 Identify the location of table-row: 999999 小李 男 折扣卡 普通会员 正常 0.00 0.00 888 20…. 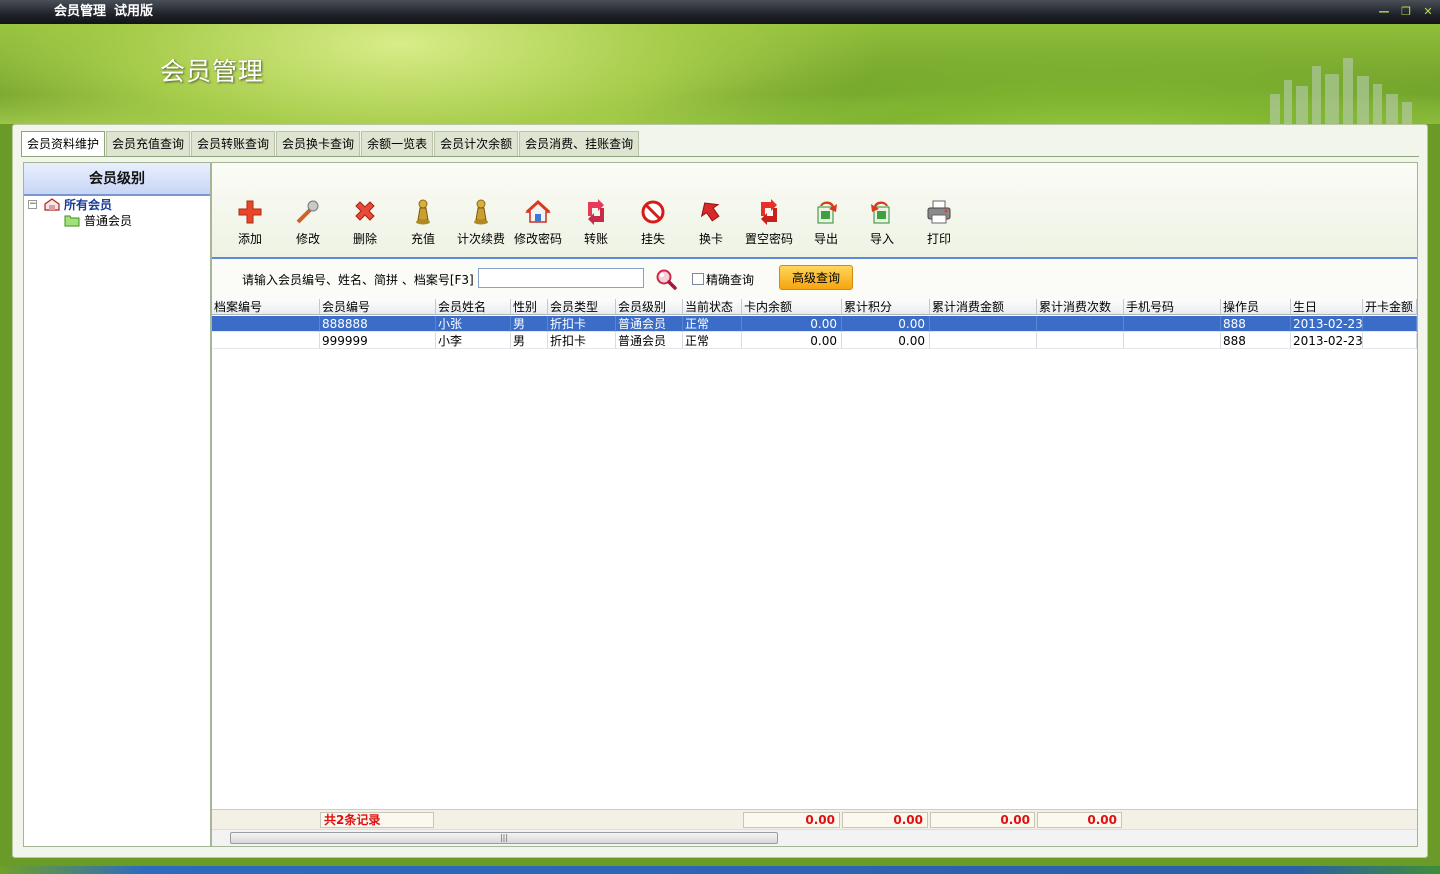
(814, 341).